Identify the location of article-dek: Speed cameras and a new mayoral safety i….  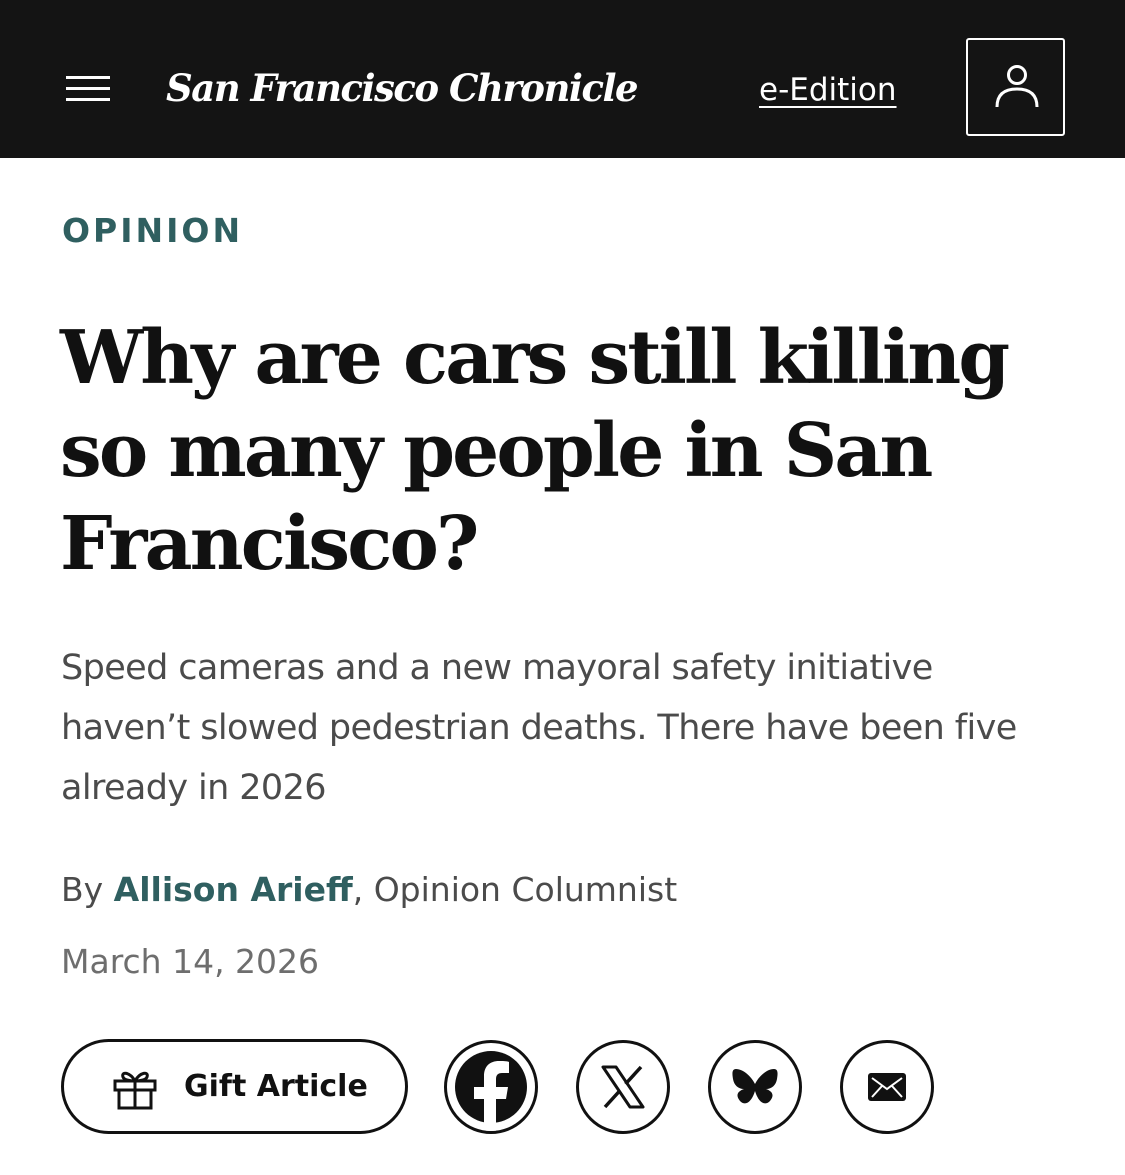
(539, 728).